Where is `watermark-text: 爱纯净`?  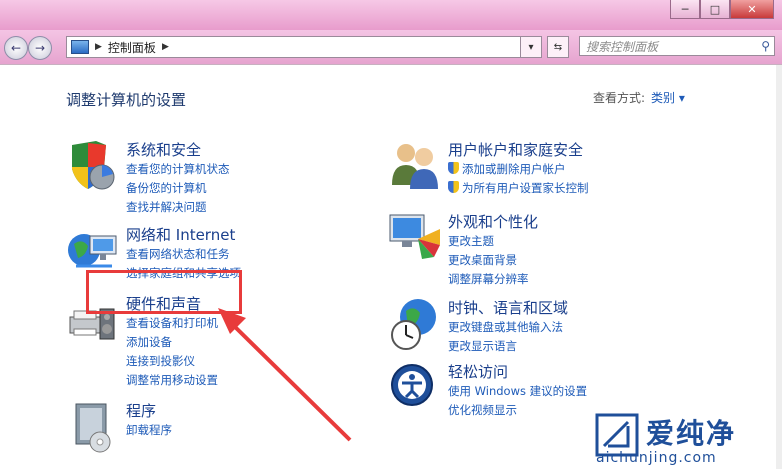 watermark-text: 爱纯净 is located at coordinates (691, 433).